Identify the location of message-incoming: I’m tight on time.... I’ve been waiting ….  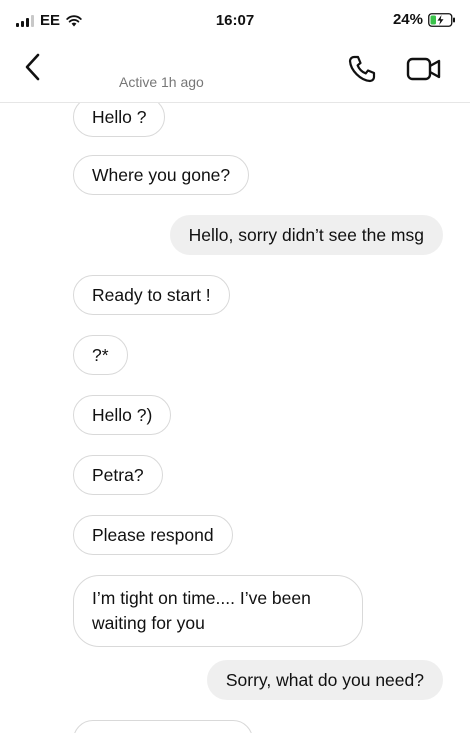
(218, 611).